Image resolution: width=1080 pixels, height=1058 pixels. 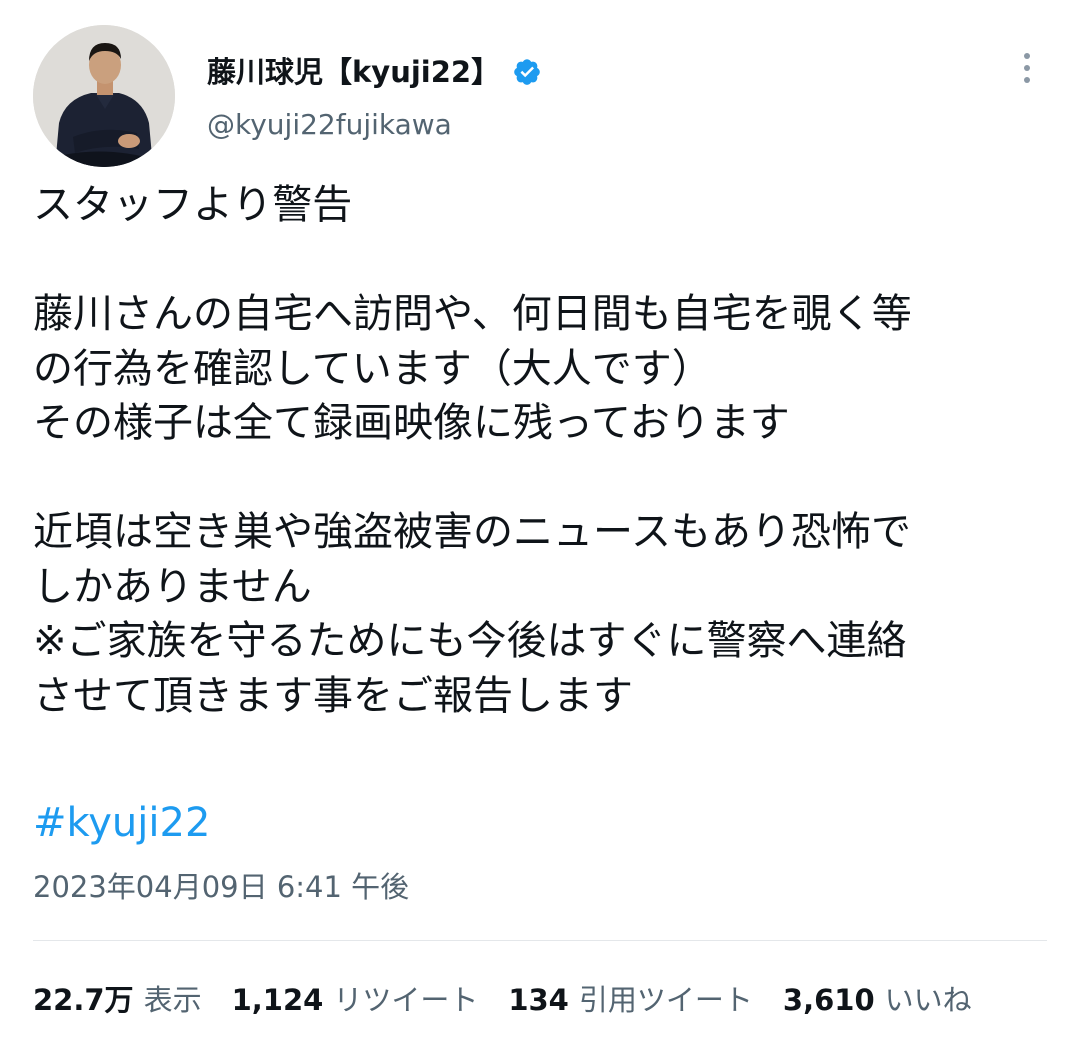 I want to click on hashtag-link: #kyuji22, so click(x=121, y=823).